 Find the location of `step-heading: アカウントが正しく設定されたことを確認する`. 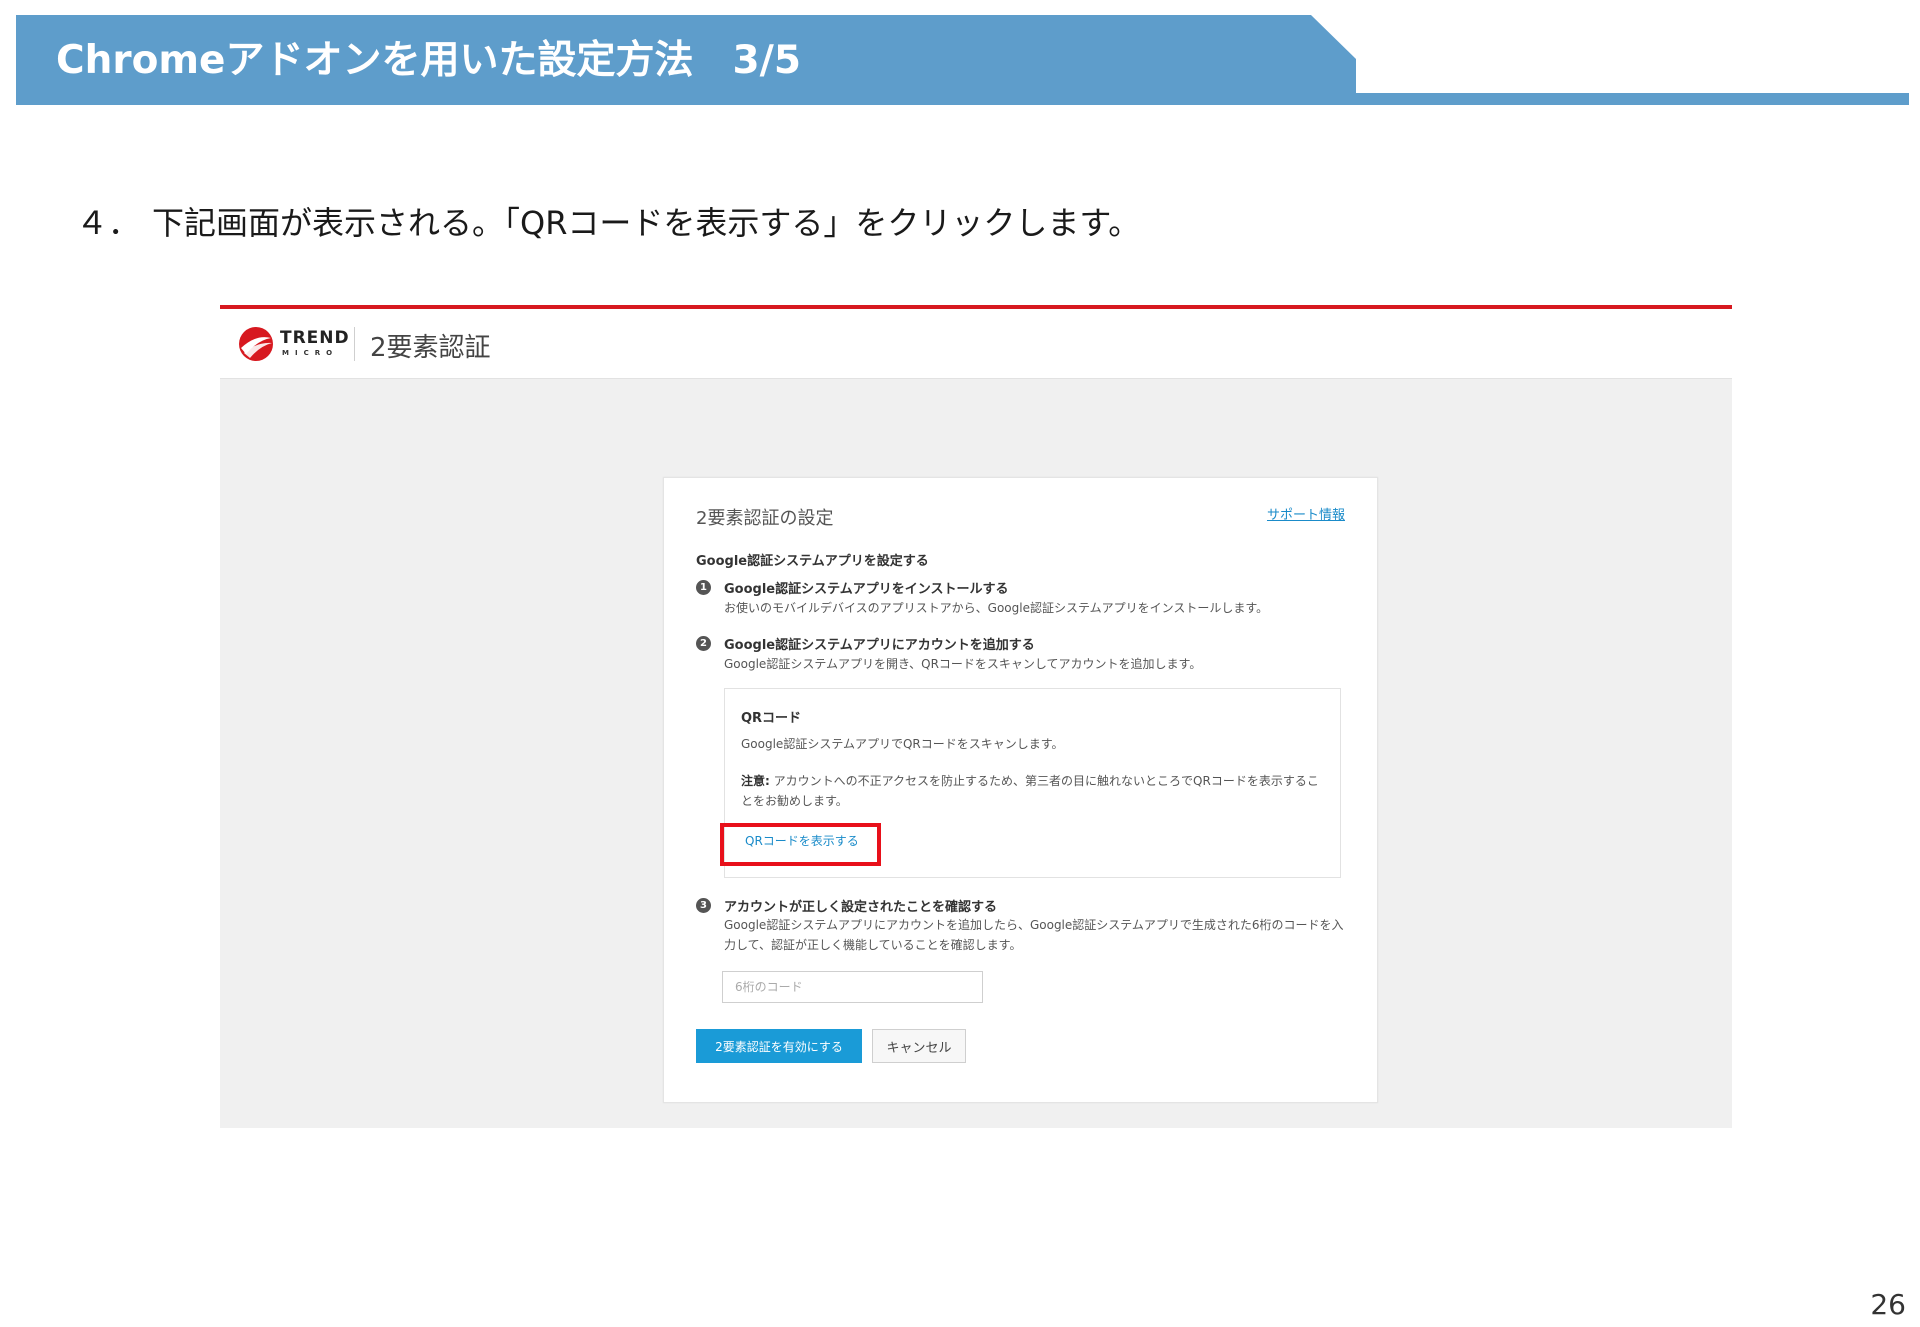

step-heading: アカウントが正しく設定されたことを確認する is located at coordinates (861, 907).